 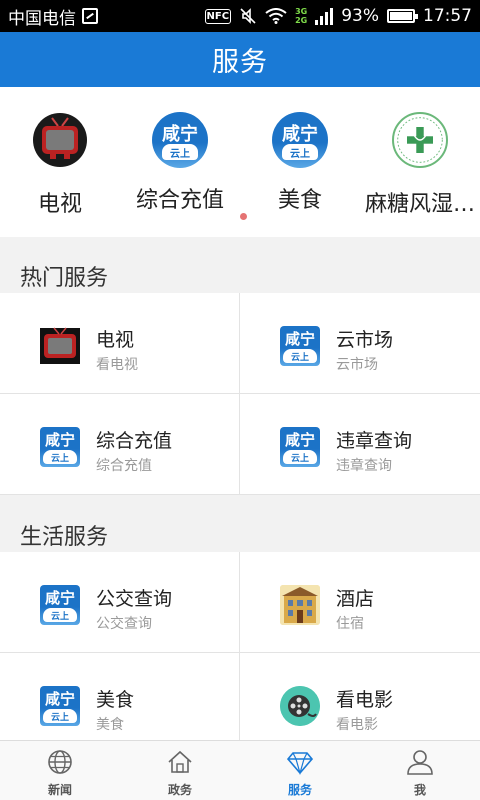 What do you see at coordinates (300, 764) in the screenshot?
I see `diamond-icon` at bounding box center [300, 764].